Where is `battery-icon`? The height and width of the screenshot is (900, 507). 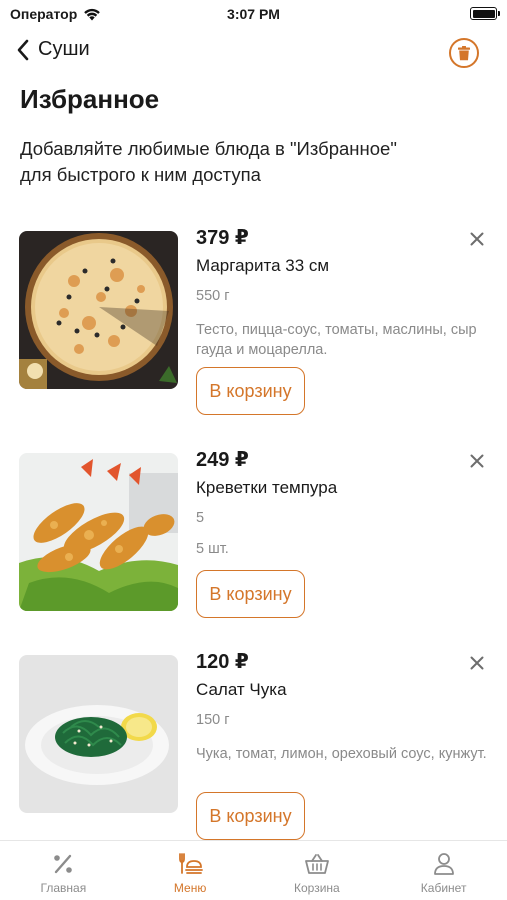
battery-icon is located at coordinates (485, 13).